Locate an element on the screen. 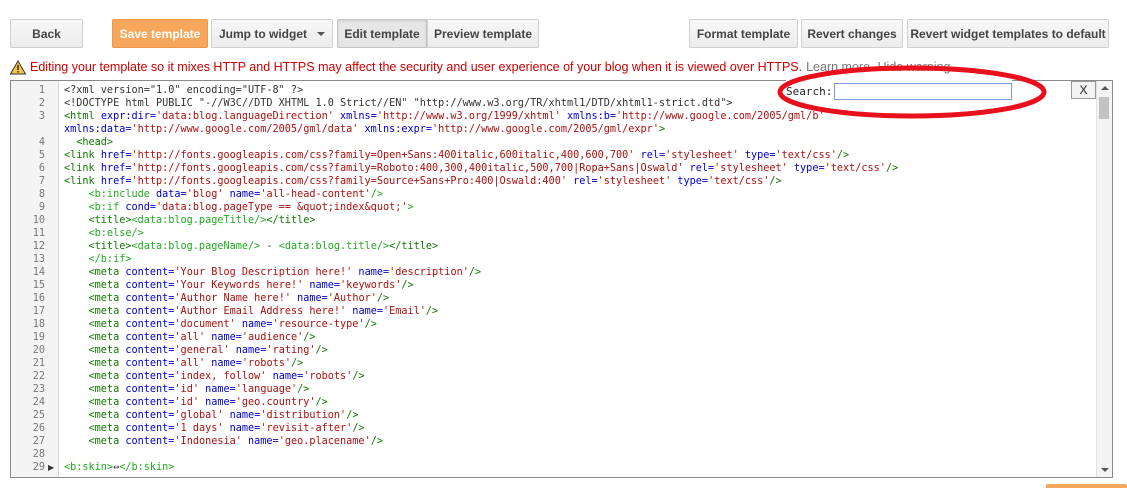 This screenshot has width=1127, height=488. line-number: 17 is located at coordinates (38, 311).